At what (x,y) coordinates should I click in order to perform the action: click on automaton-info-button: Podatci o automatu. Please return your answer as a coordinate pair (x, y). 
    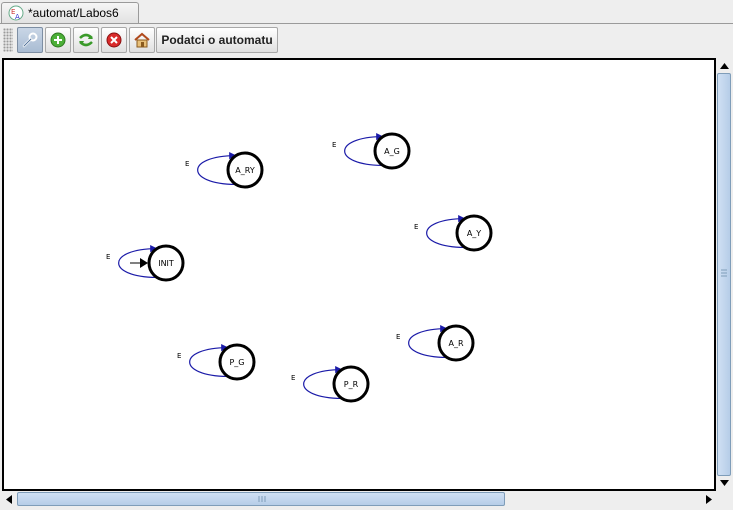
    Looking at the image, I should click on (217, 40).